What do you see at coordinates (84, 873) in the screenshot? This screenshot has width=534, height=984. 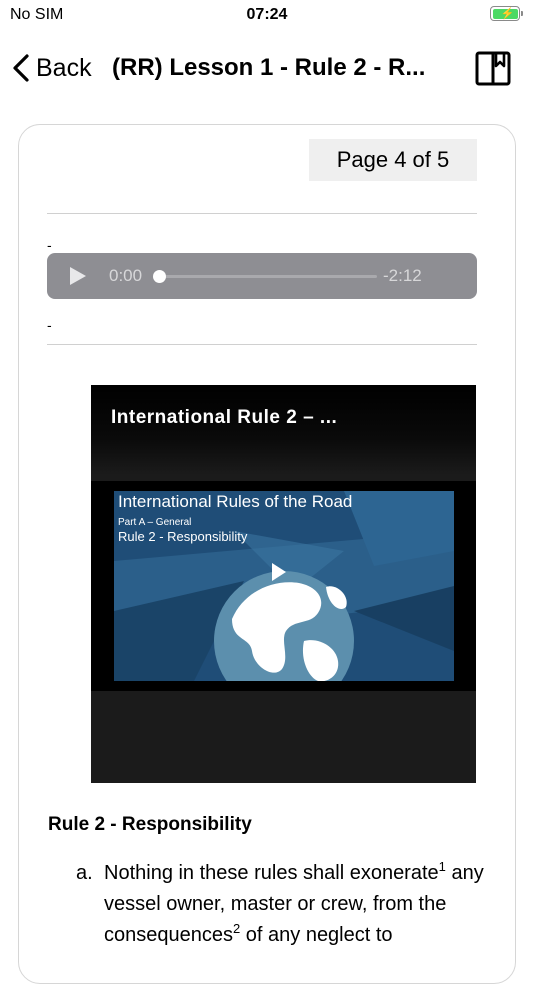 I see `list-marker: a.` at bounding box center [84, 873].